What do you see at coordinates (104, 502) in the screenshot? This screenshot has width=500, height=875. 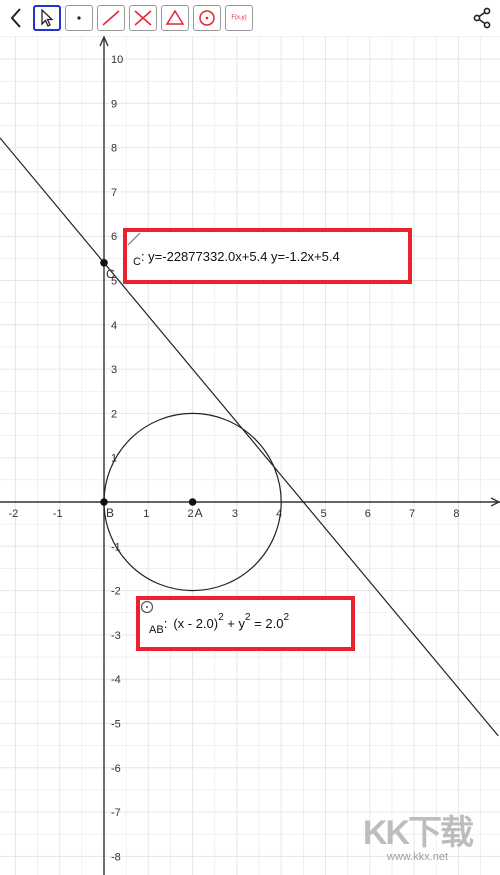 I see `point-b` at bounding box center [104, 502].